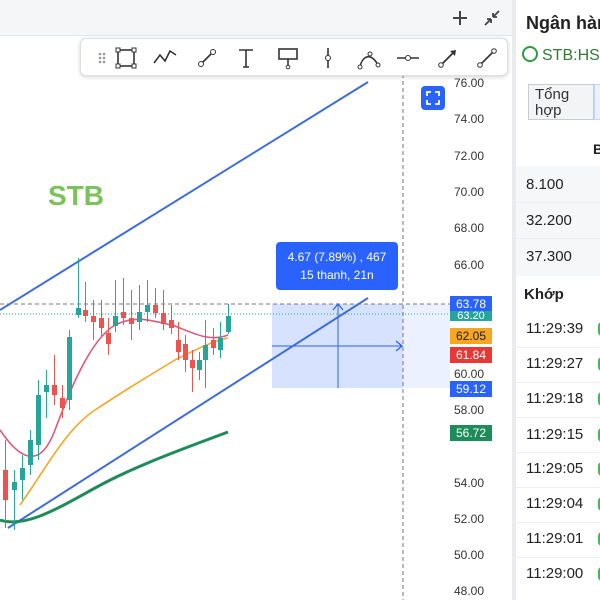 The height and width of the screenshot is (600, 600). I want to click on fullscreen-icon, so click(433, 98).